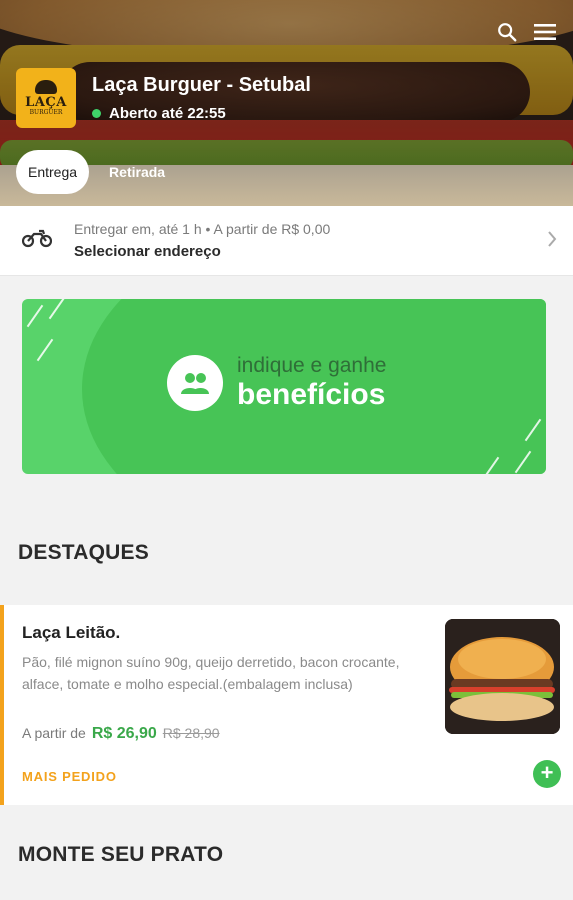 This screenshot has width=573, height=900. I want to click on logo-text-bottom: BURGUER, so click(46, 112).